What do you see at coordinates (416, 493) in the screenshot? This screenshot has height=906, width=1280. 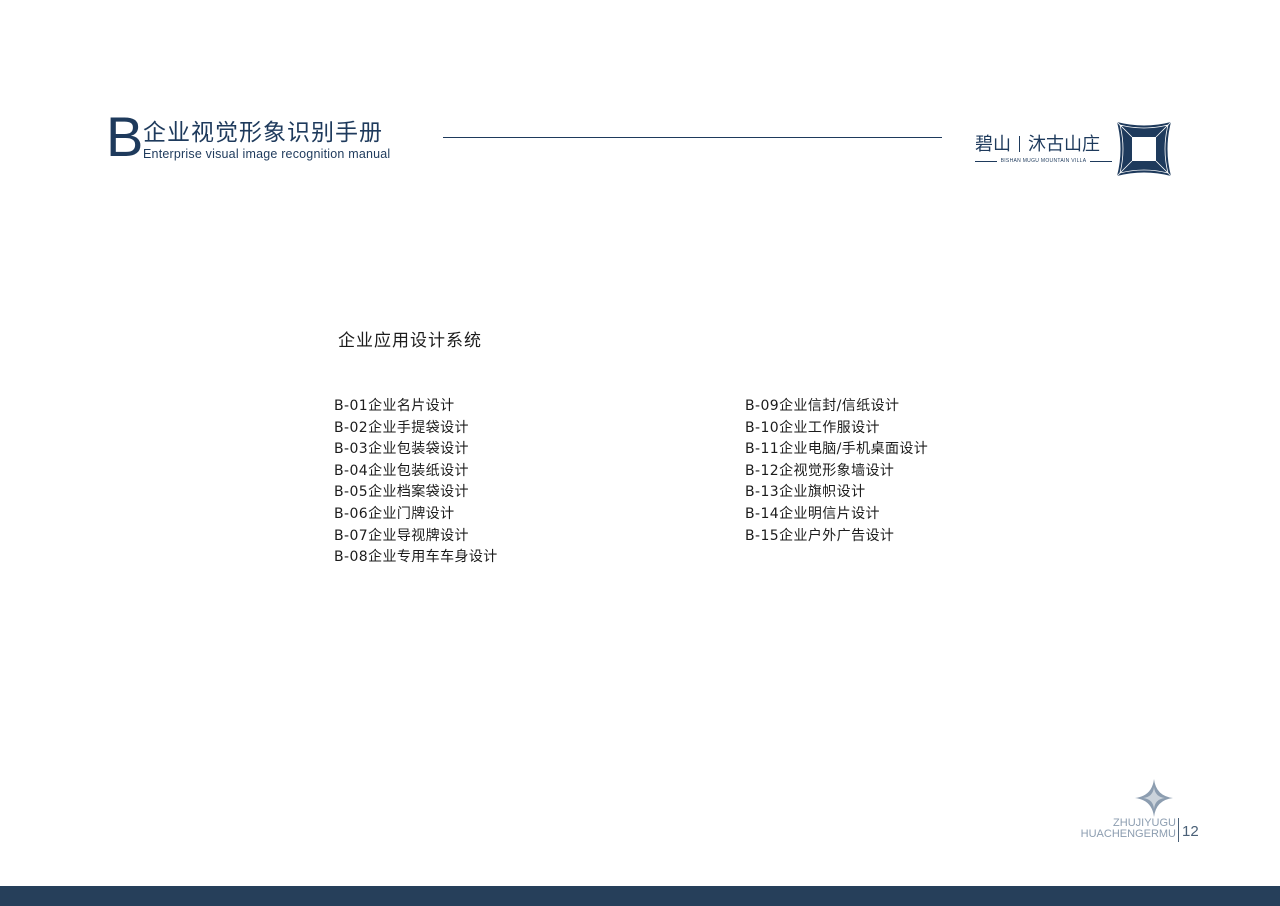 I see `toc-item: B-05企业档案袋设计` at bounding box center [416, 493].